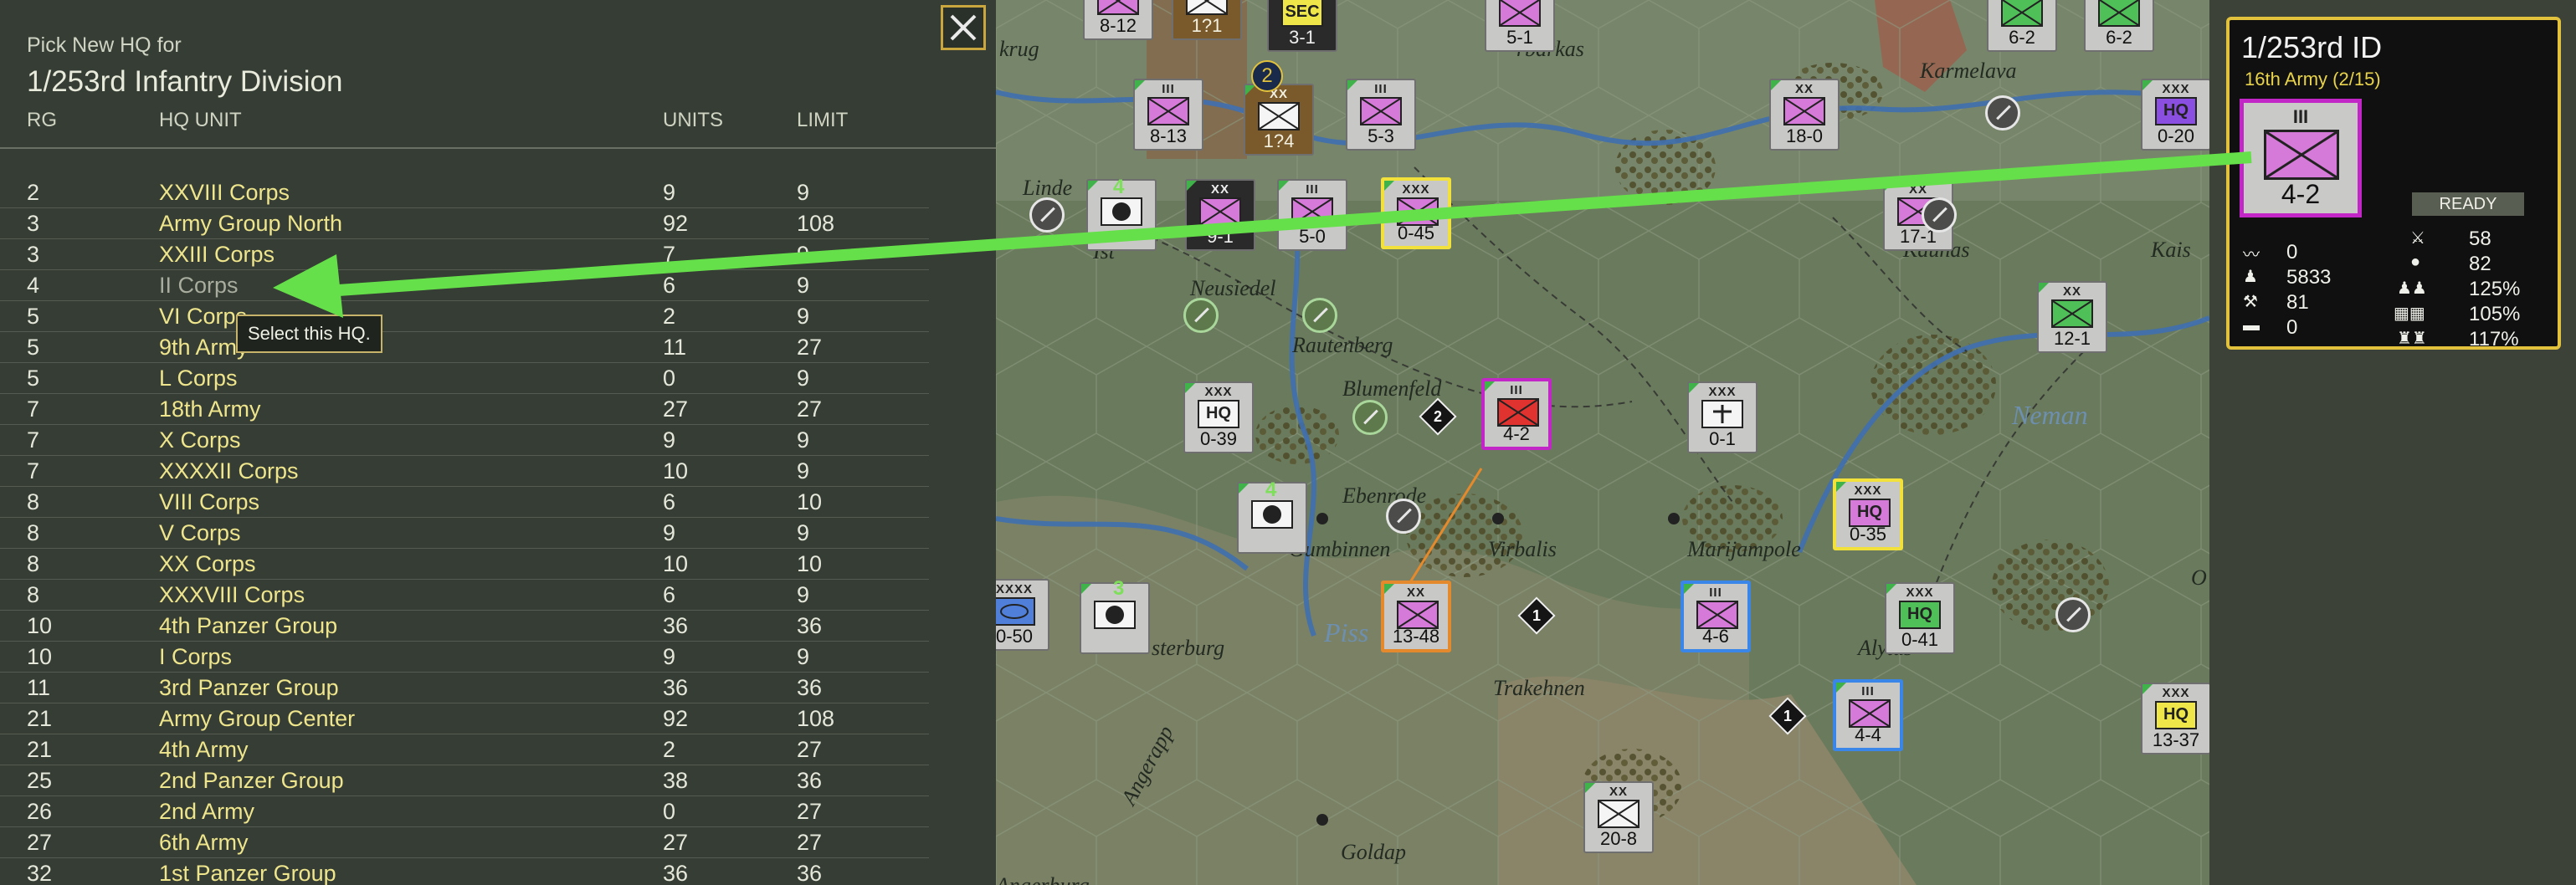 The image size is (2576, 885). What do you see at coordinates (1168, 115) in the screenshot?
I see `unit-counter: III 8-13` at bounding box center [1168, 115].